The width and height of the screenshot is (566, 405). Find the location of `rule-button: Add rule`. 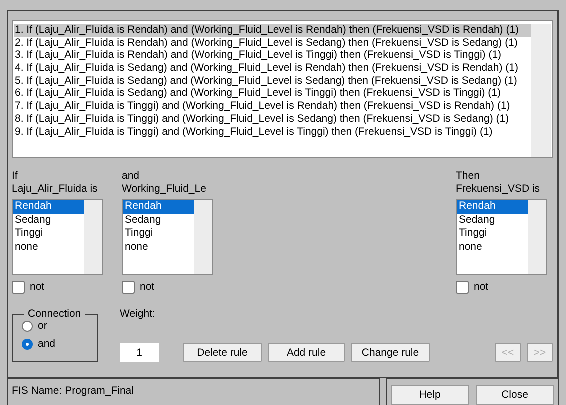

rule-button: Add rule is located at coordinates (306, 352).